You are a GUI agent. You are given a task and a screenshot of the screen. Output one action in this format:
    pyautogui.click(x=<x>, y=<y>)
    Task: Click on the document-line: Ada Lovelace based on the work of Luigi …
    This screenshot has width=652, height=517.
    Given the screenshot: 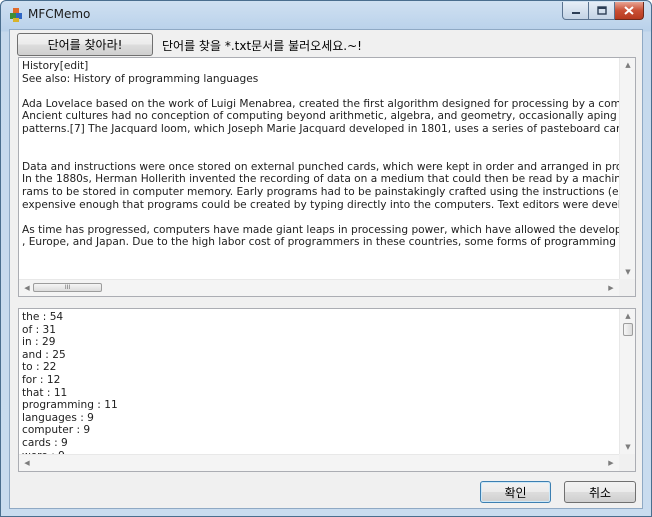 What is the action you would take?
    pyautogui.click(x=328, y=103)
    